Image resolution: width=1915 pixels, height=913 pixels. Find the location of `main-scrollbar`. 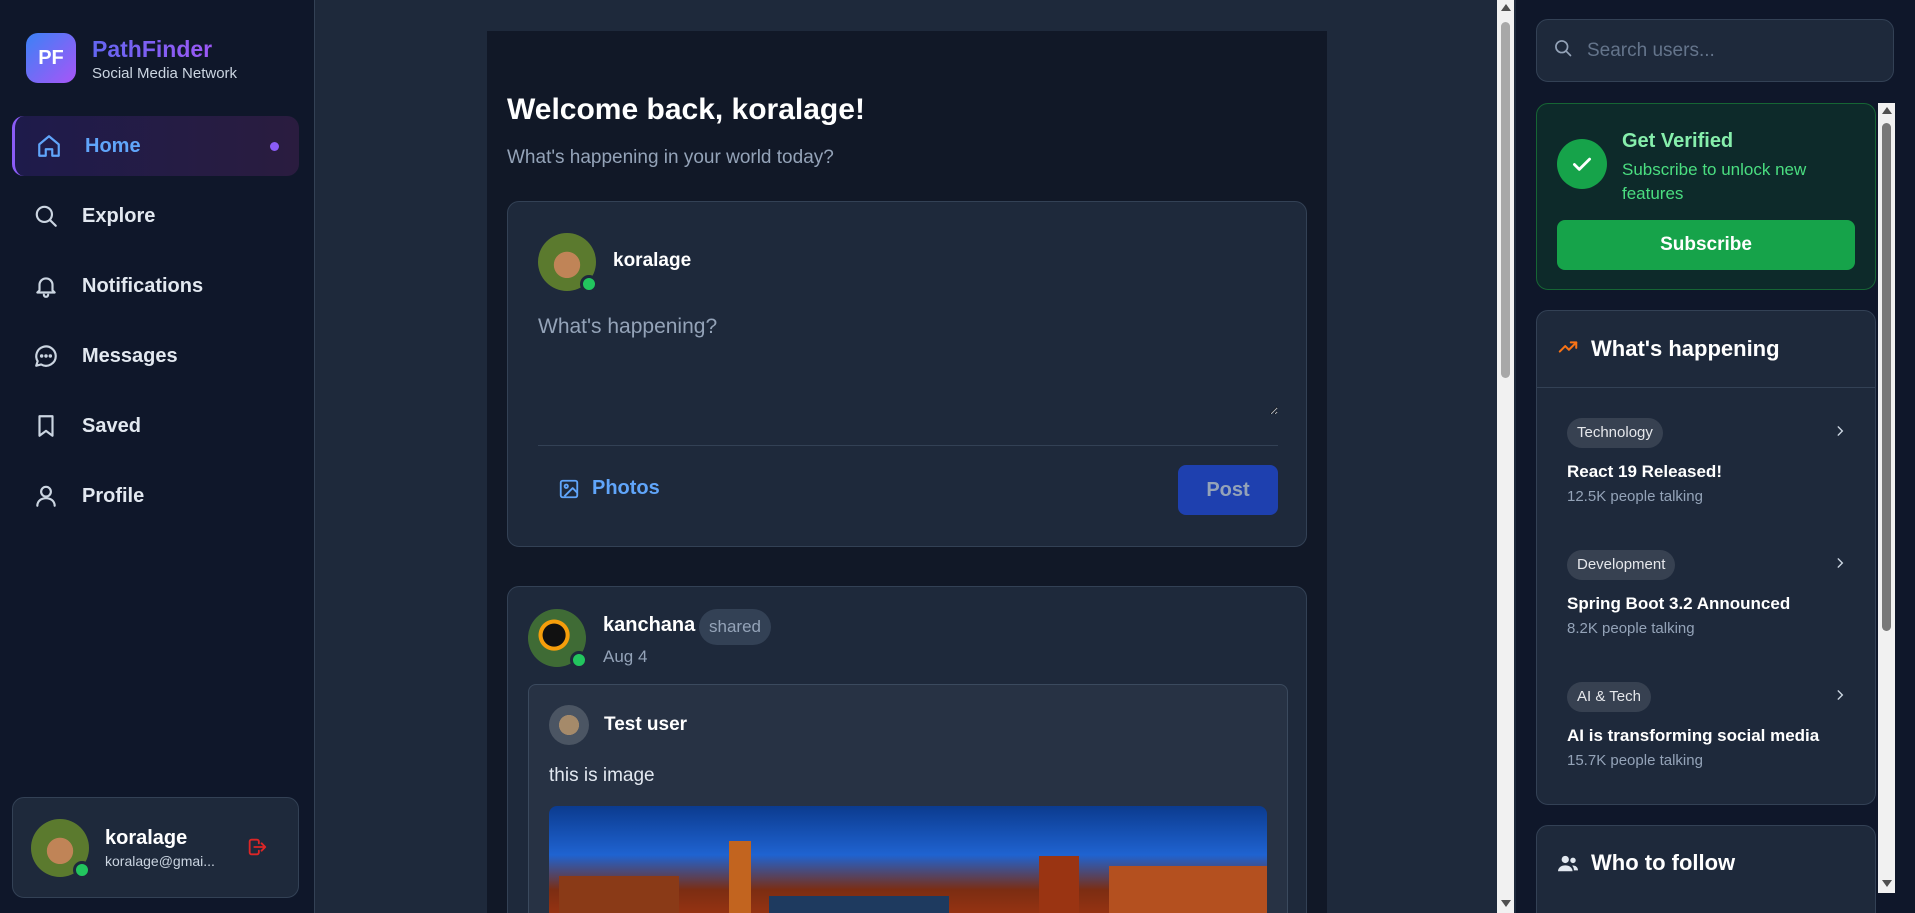

main-scrollbar is located at coordinates (1505, 456).